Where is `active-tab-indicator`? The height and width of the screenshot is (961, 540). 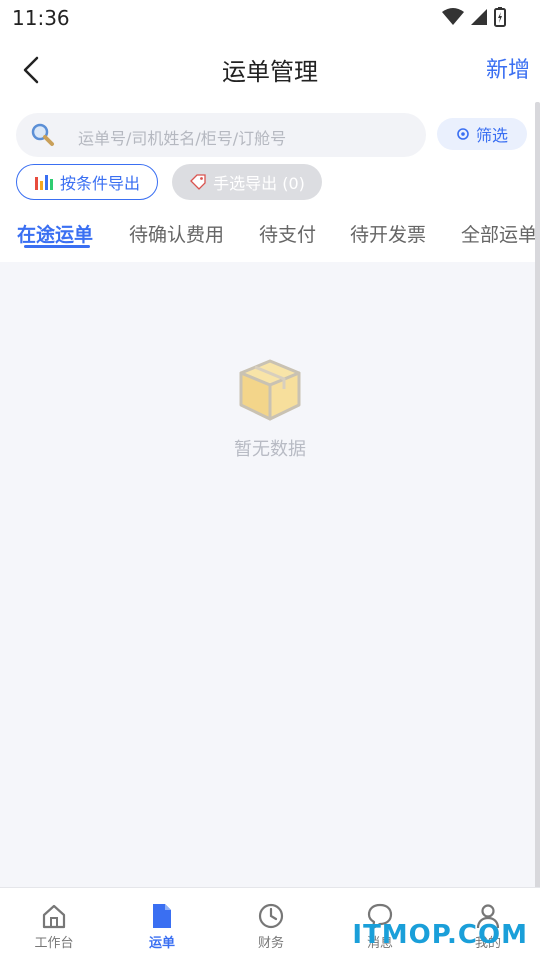
active-tab-indicator is located at coordinates (57, 246).